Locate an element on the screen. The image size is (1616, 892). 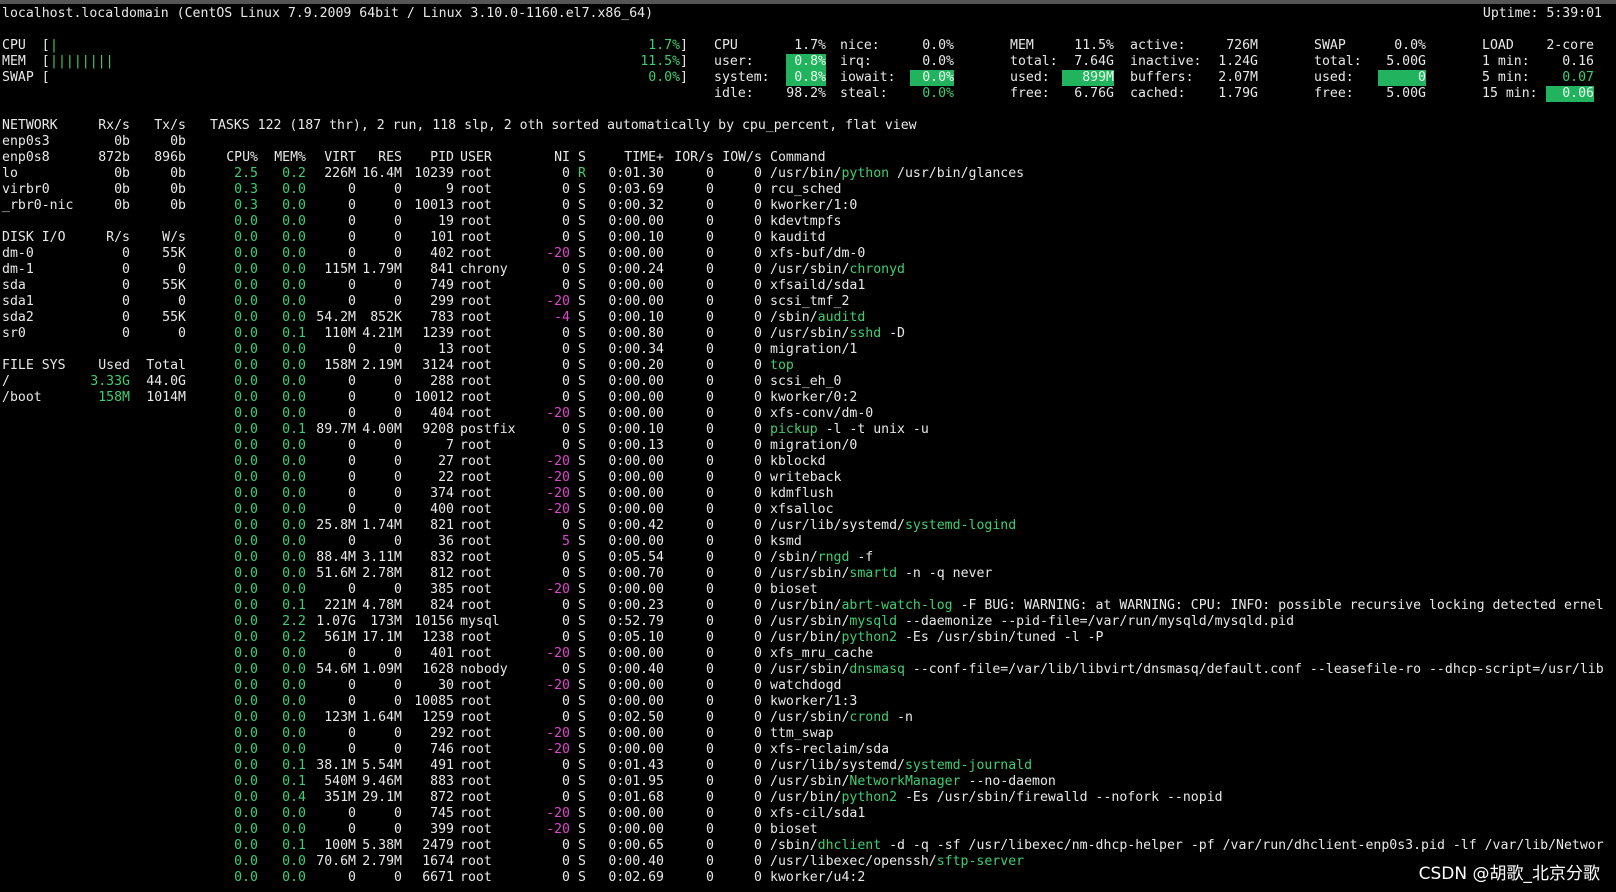
process-pid: 22 is located at coordinates (446, 477).